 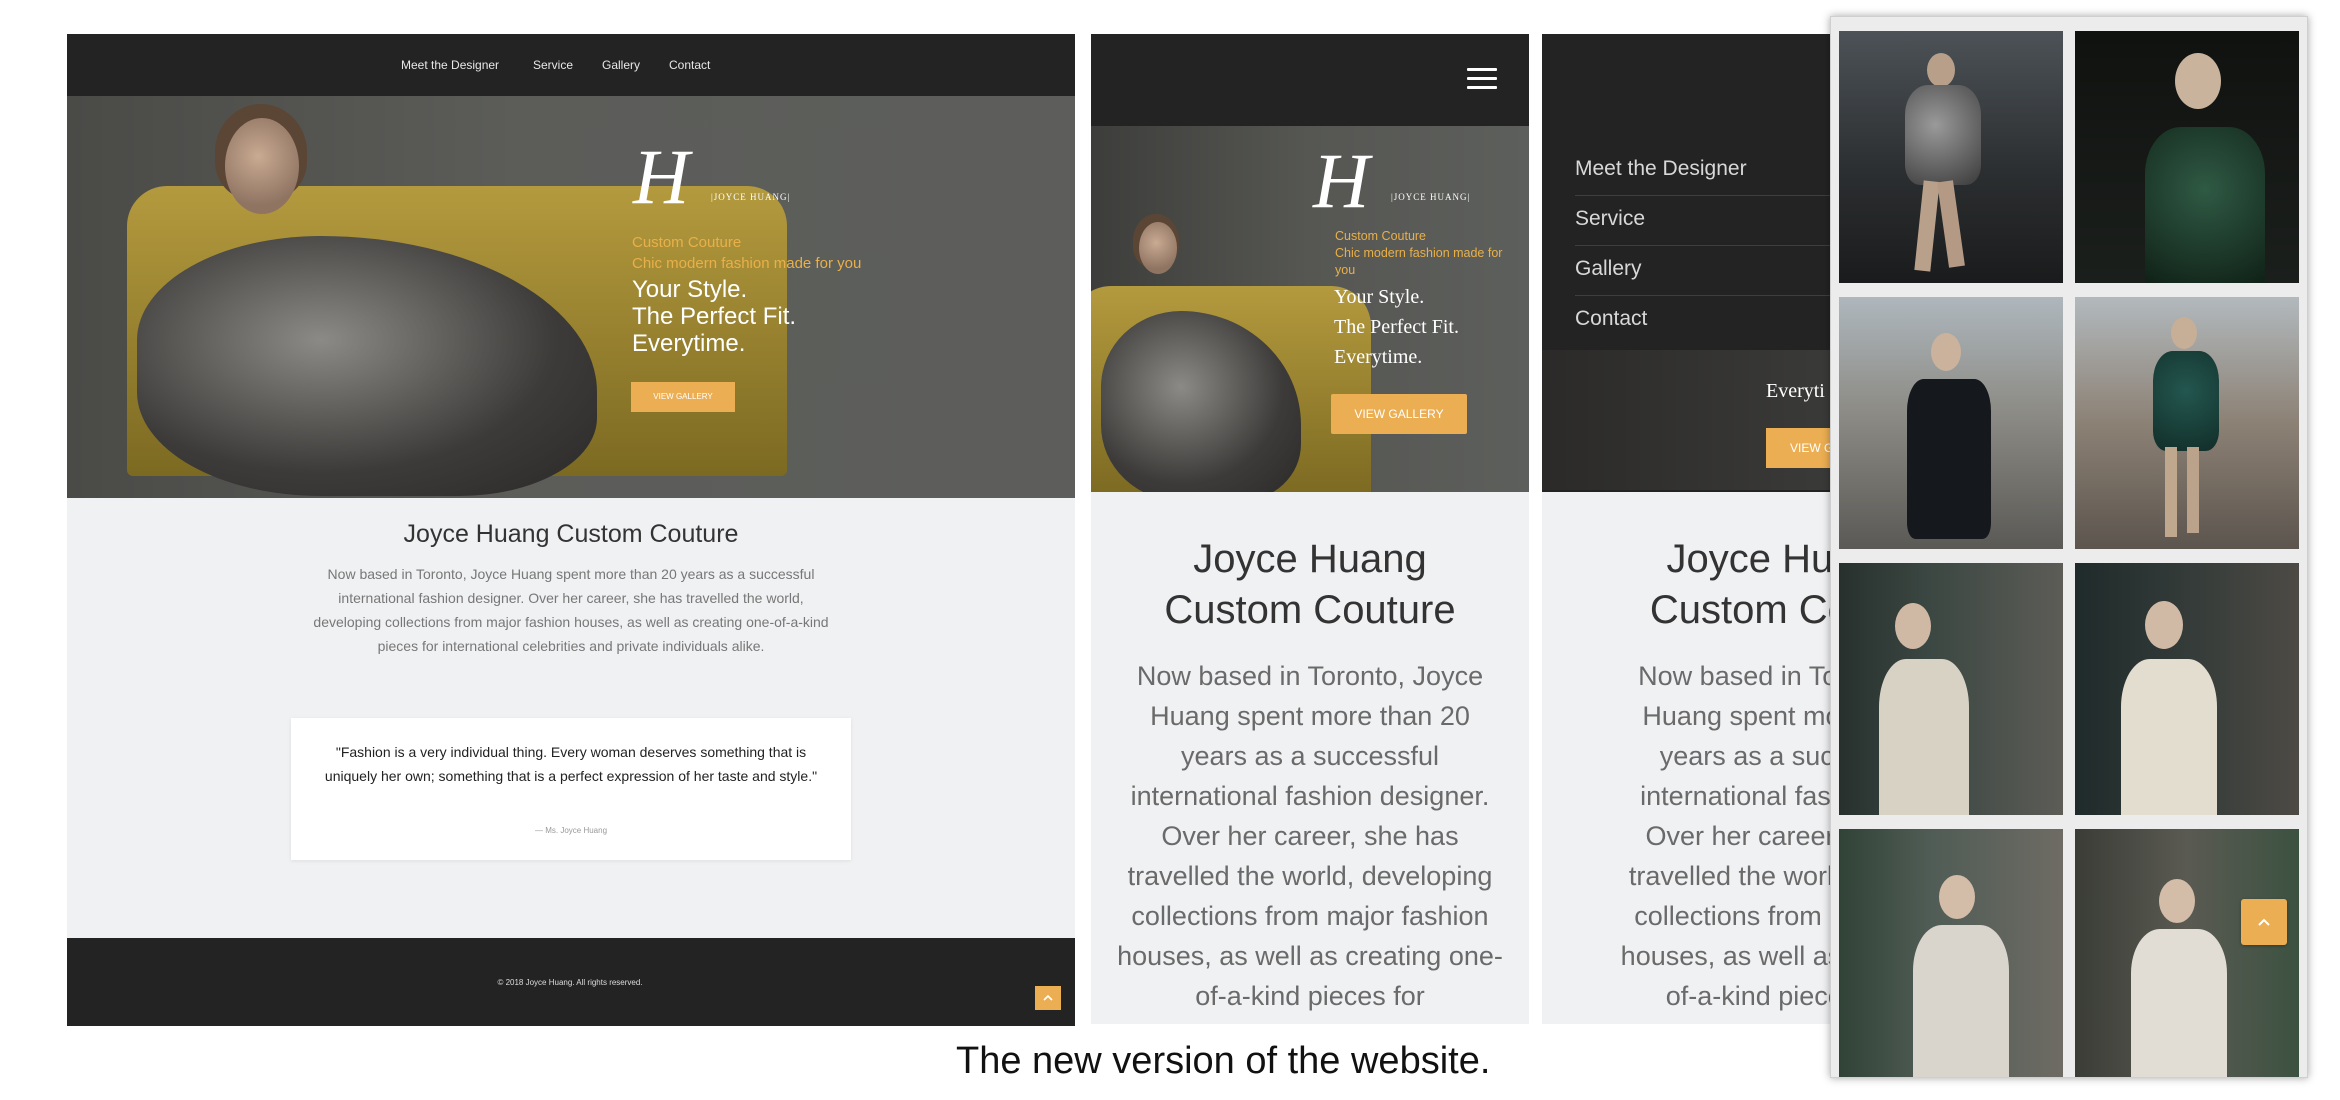 What do you see at coordinates (1703, 221) in the screenshot?
I see `menu-item-service: Service` at bounding box center [1703, 221].